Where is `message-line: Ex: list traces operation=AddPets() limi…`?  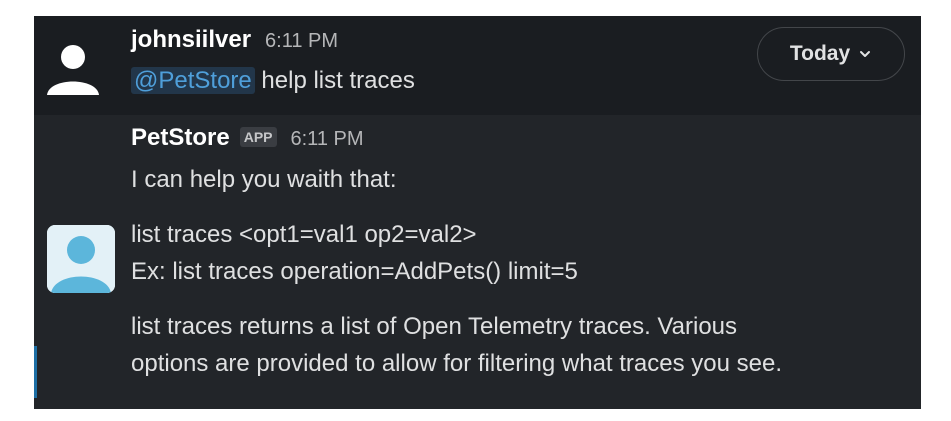 message-line: Ex: list traces operation=AddPets() limi… is located at coordinates (354, 271).